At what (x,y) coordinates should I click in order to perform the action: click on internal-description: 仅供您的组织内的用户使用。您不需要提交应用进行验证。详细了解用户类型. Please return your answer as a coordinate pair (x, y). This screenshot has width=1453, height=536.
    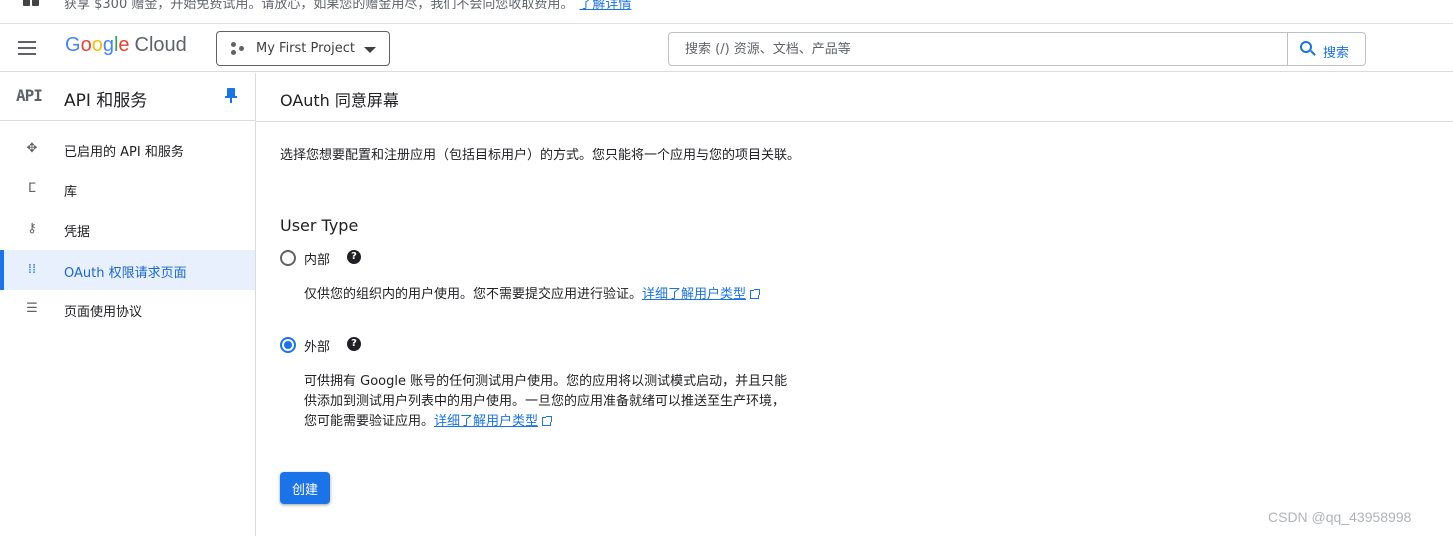
    Looking at the image, I should click on (548, 295).